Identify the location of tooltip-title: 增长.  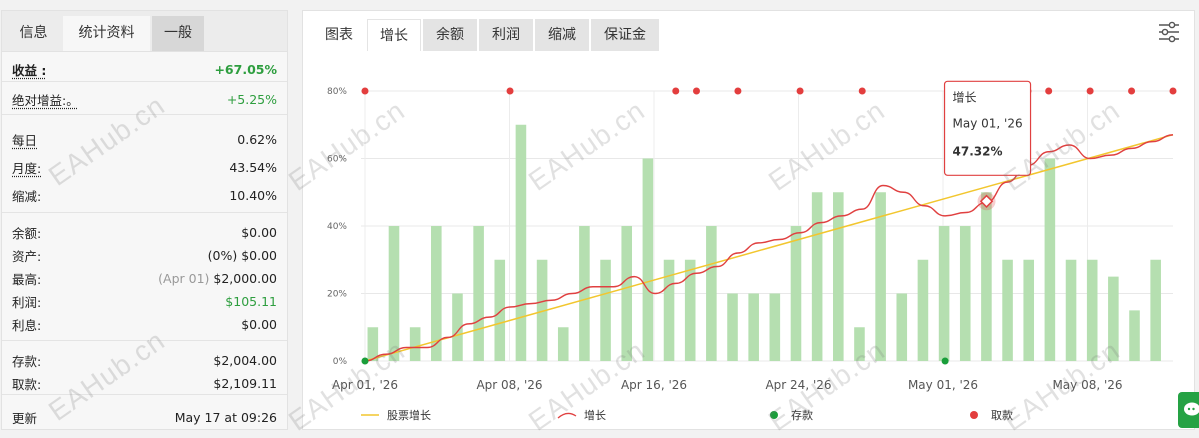
(965, 97).